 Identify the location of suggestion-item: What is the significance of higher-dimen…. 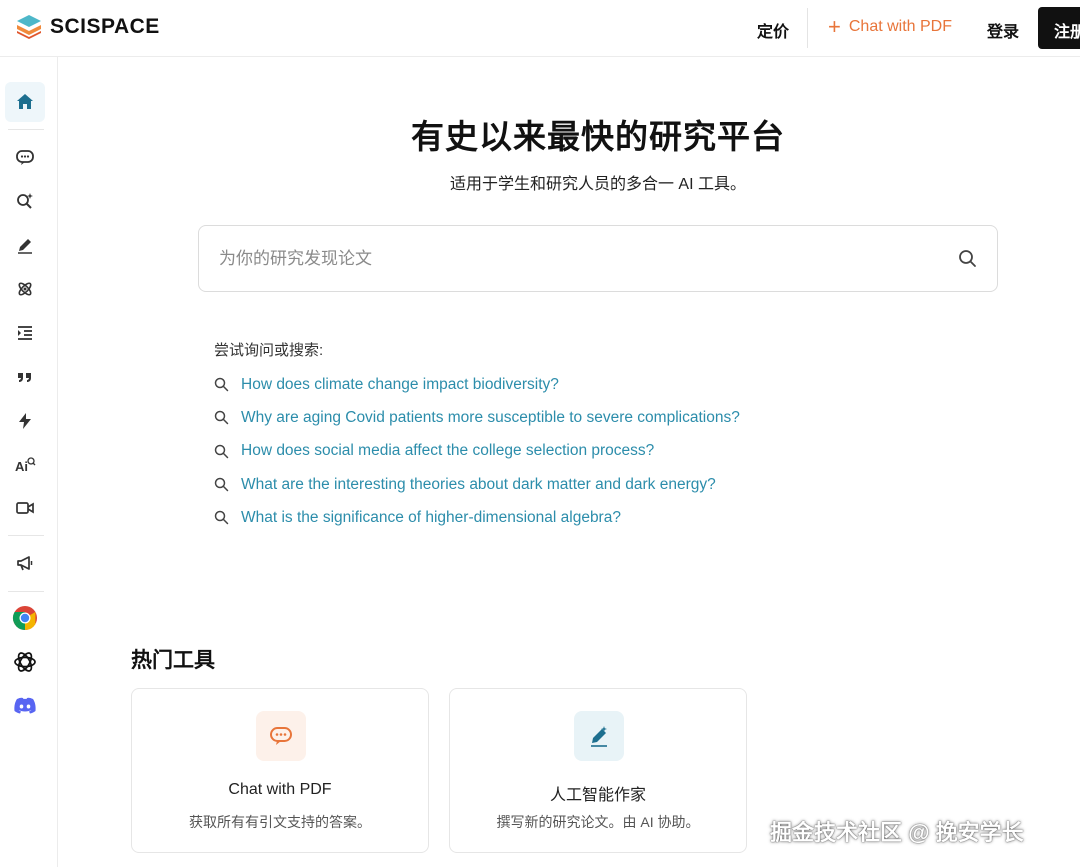
(564, 517).